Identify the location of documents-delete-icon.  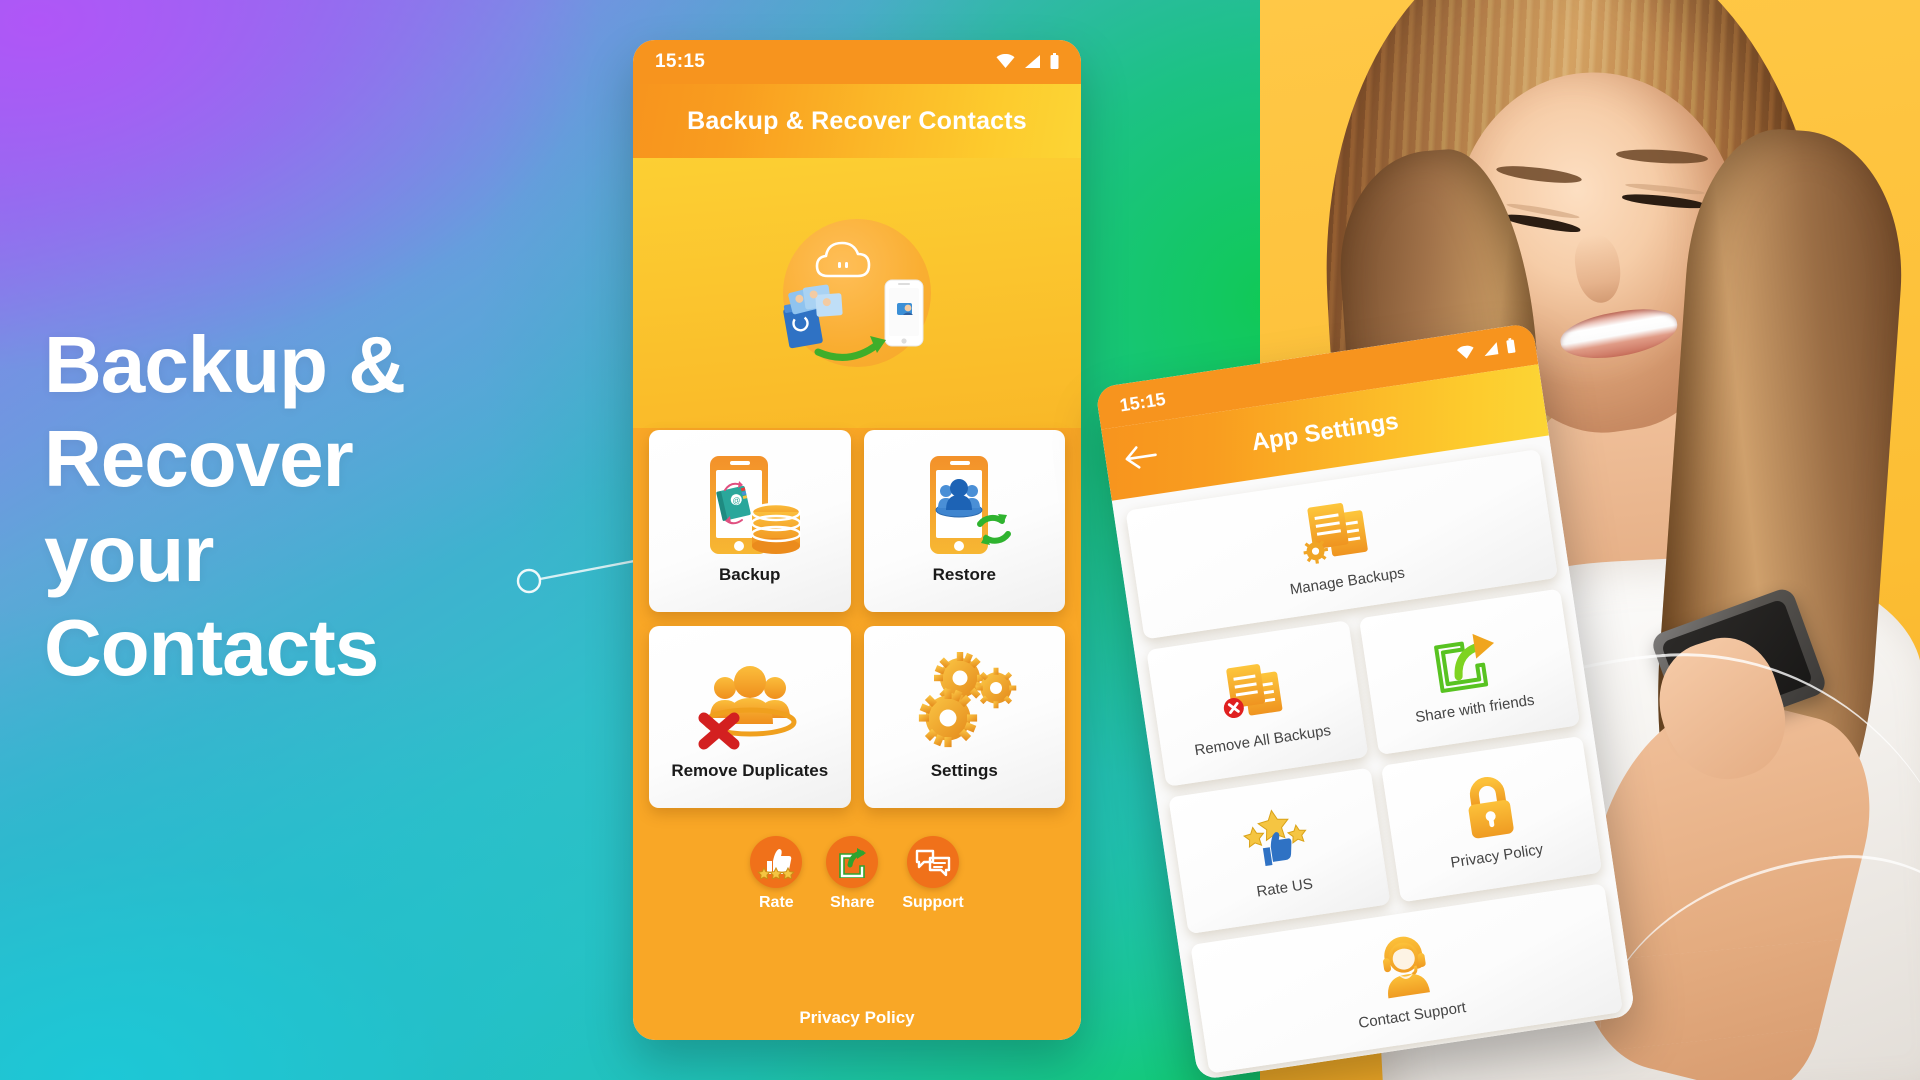
(1255, 692).